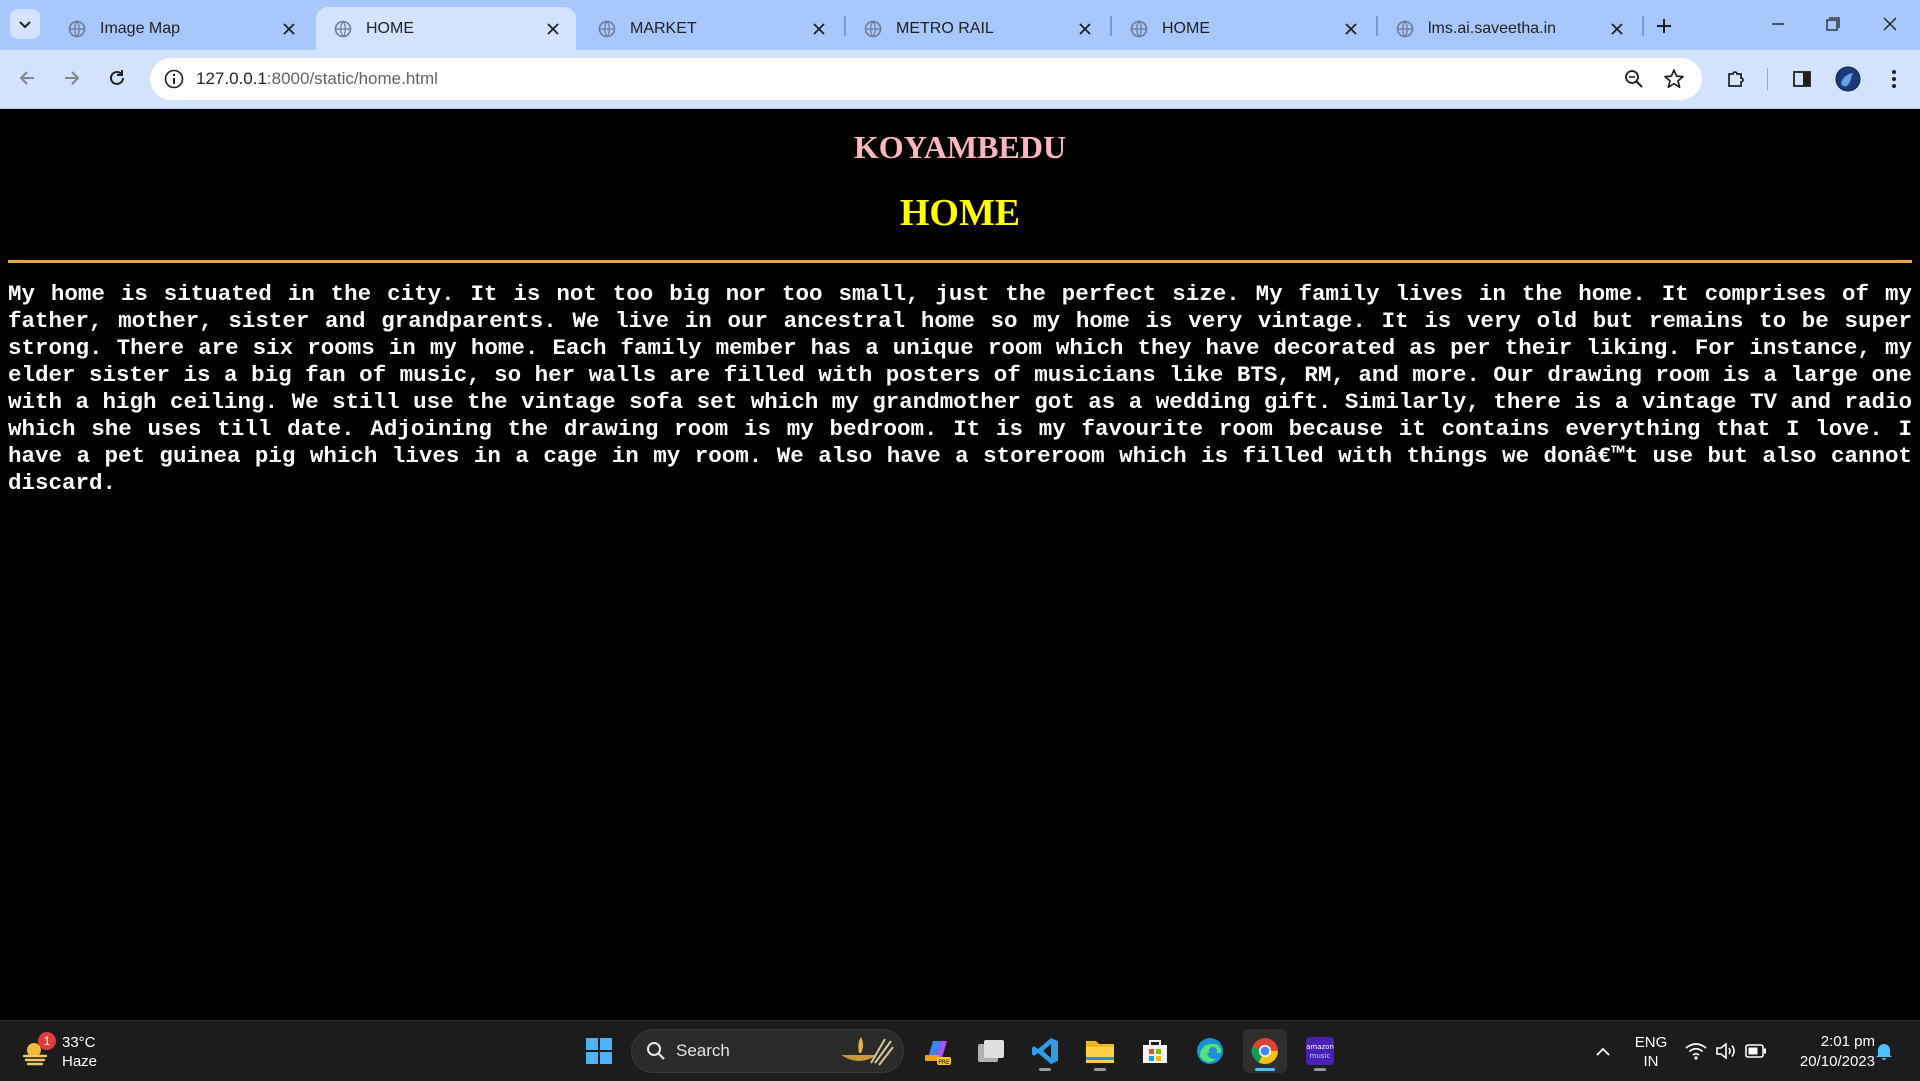 The width and height of the screenshot is (1920, 1081). What do you see at coordinates (1045, 1051) in the screenshot?
I see `vscode-icon` at bounding box center [1045, 1051].